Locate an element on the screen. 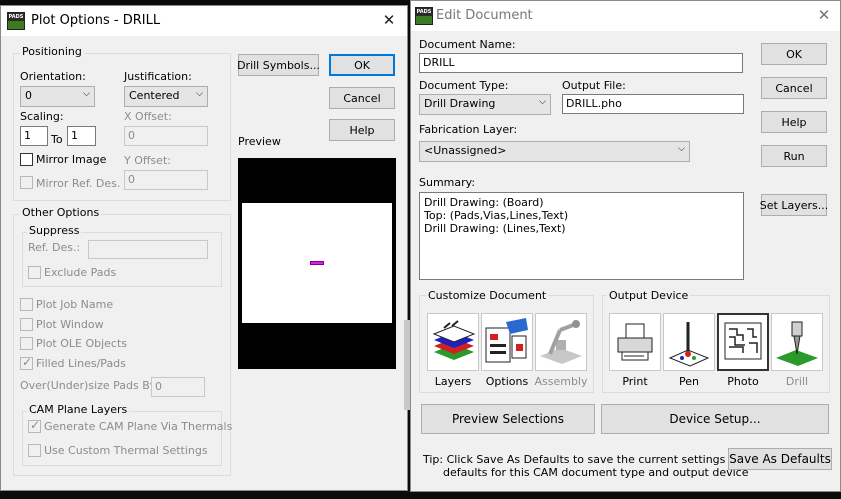 The height and width of the screenshot is (499, 841). x-offset-label: X Offset: is located at coordinates (148, 116).